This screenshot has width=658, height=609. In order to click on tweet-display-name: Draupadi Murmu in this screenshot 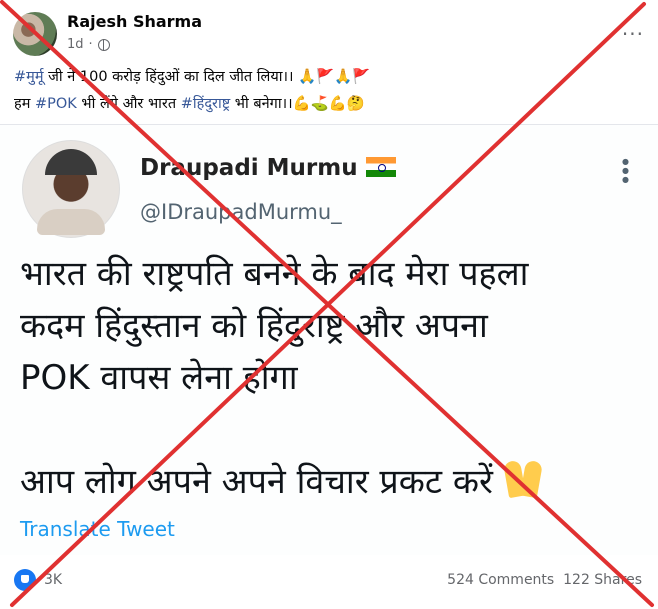, I will do `click(268, 168)`.